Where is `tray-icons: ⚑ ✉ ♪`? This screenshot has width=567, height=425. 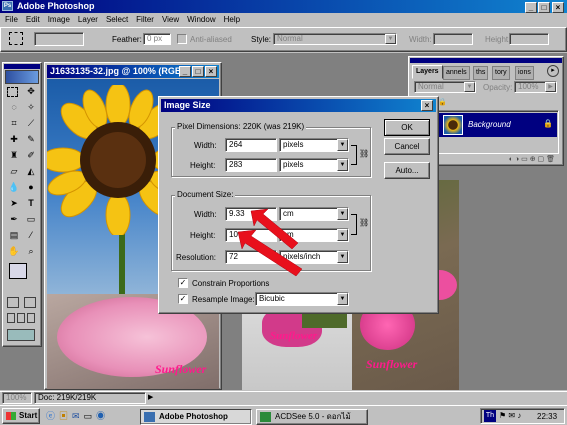 tray-icons: ⚑ ✉ ♪ is located at coordinates (510, 416).